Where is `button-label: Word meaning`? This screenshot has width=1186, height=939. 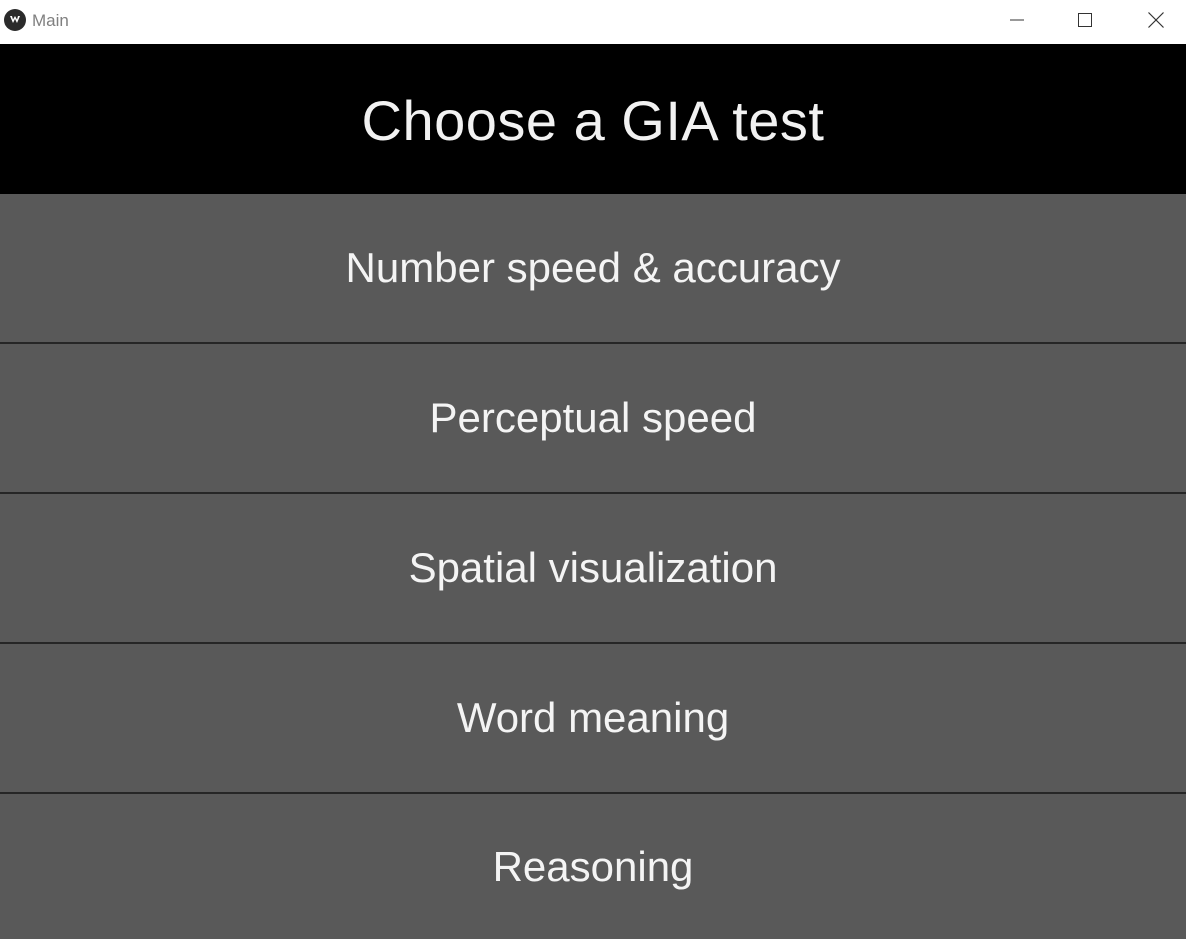 button-label: Word meaning is located at coordinates (593, 717).